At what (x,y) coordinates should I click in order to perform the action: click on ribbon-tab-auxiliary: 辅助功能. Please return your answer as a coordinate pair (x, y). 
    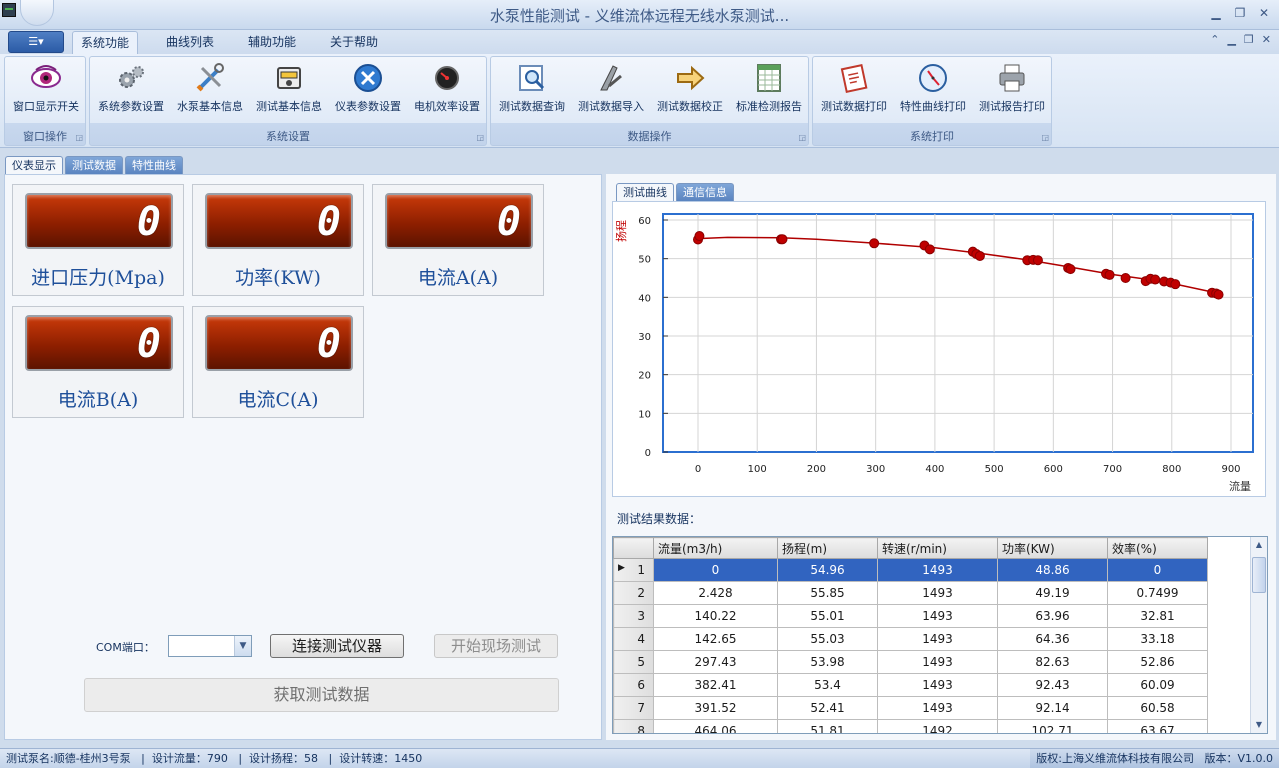
    Looking at the image, I should click on (272, 42).